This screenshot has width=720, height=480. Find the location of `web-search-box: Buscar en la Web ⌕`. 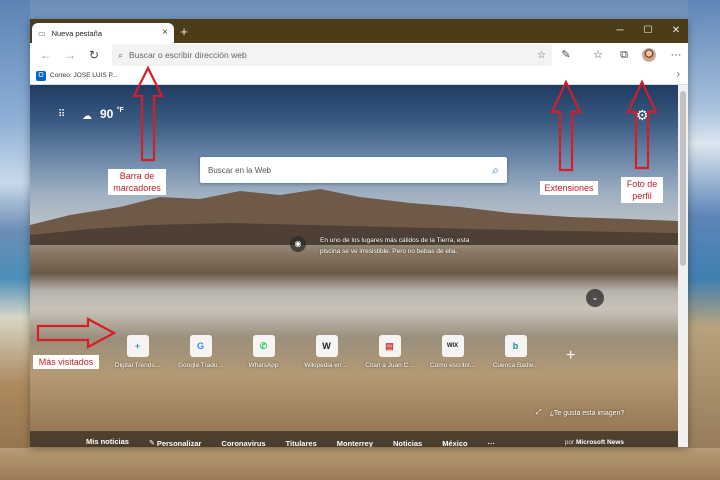

web-search-box: Buscar en la Web ⌕ is located at coordinates (353, 170).